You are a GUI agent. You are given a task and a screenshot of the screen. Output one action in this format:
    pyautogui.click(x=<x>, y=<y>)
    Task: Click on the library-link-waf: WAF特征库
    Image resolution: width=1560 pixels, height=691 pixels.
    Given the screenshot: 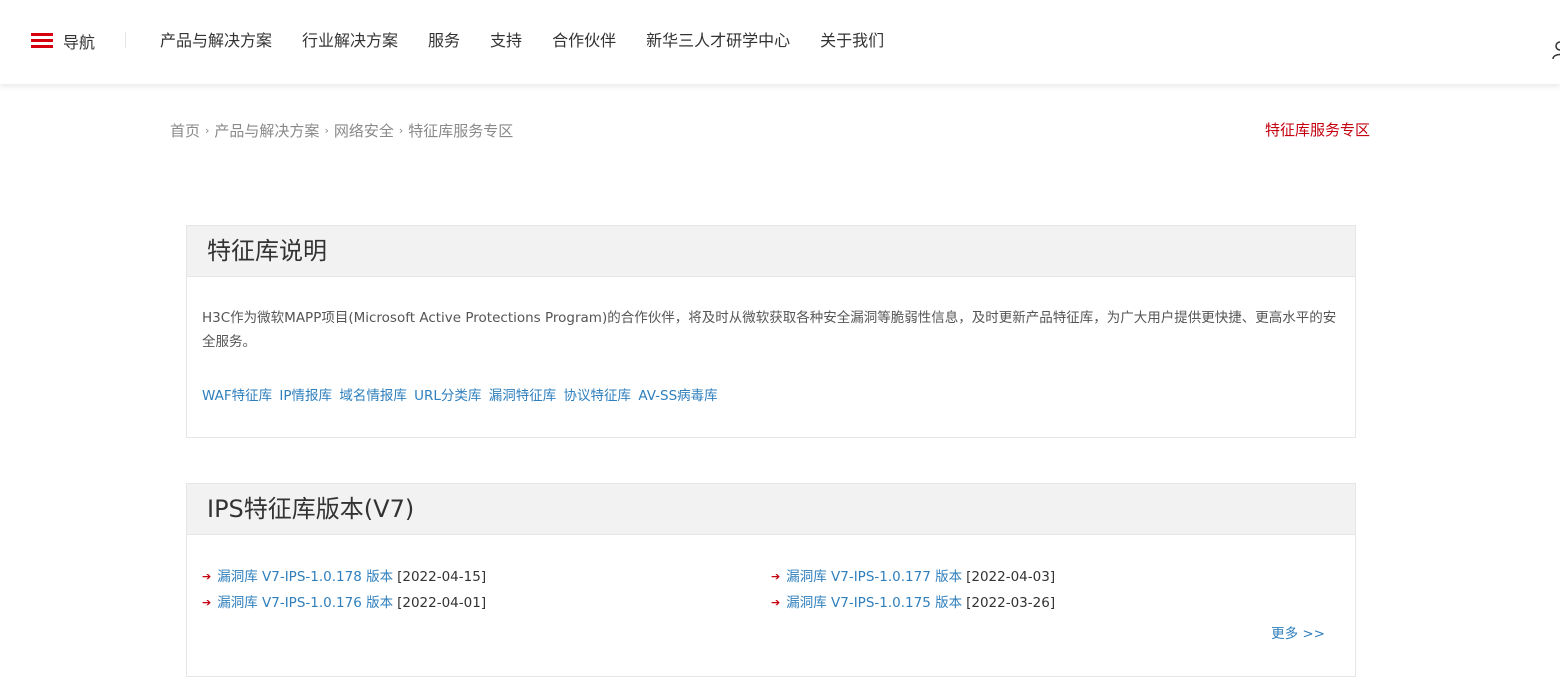 What is the action you would take?
    pyautogui.click(x=237, y=396)
    